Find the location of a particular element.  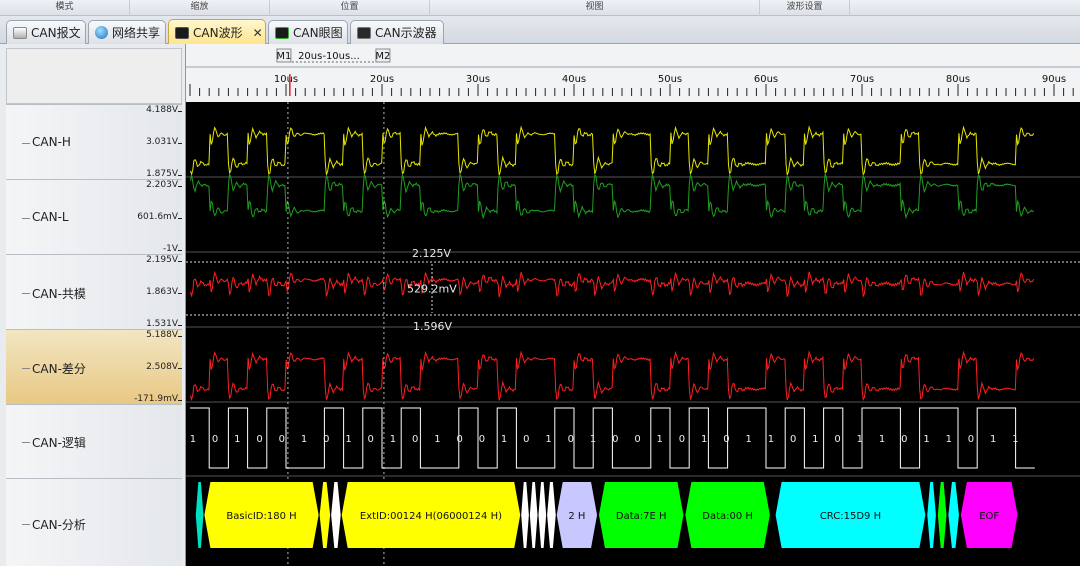

channel-row: CAN-差分 5.188V 2.508V -171.9mV is located at coordinates (94, 366).